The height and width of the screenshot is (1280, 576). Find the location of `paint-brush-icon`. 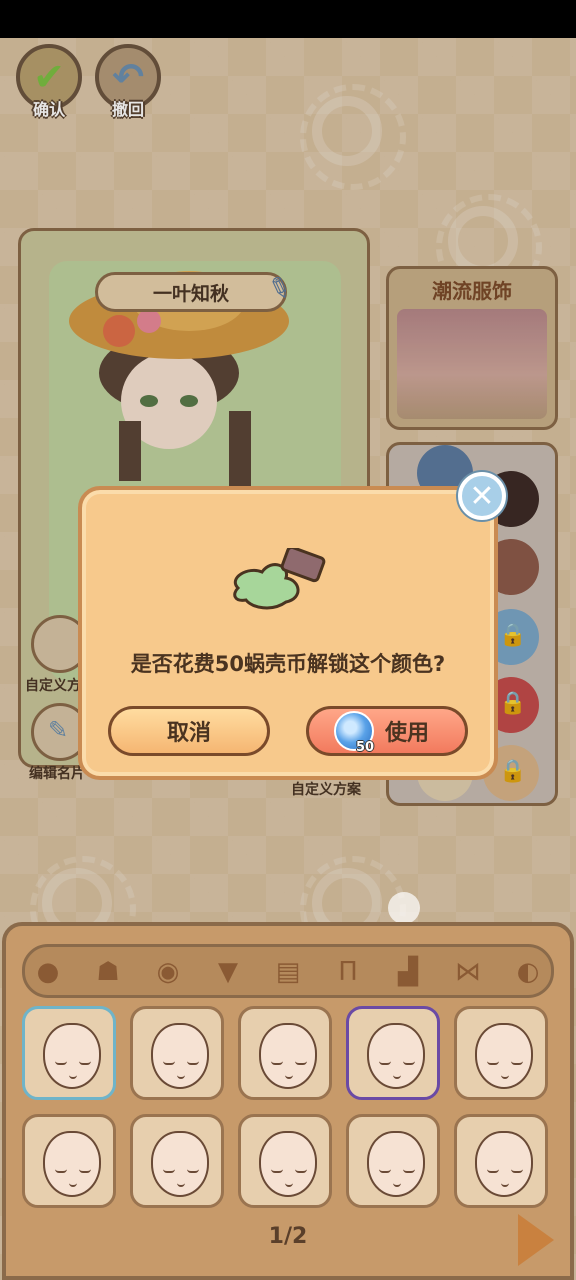

paint-brush-icon is located at coordinates (279, 579).